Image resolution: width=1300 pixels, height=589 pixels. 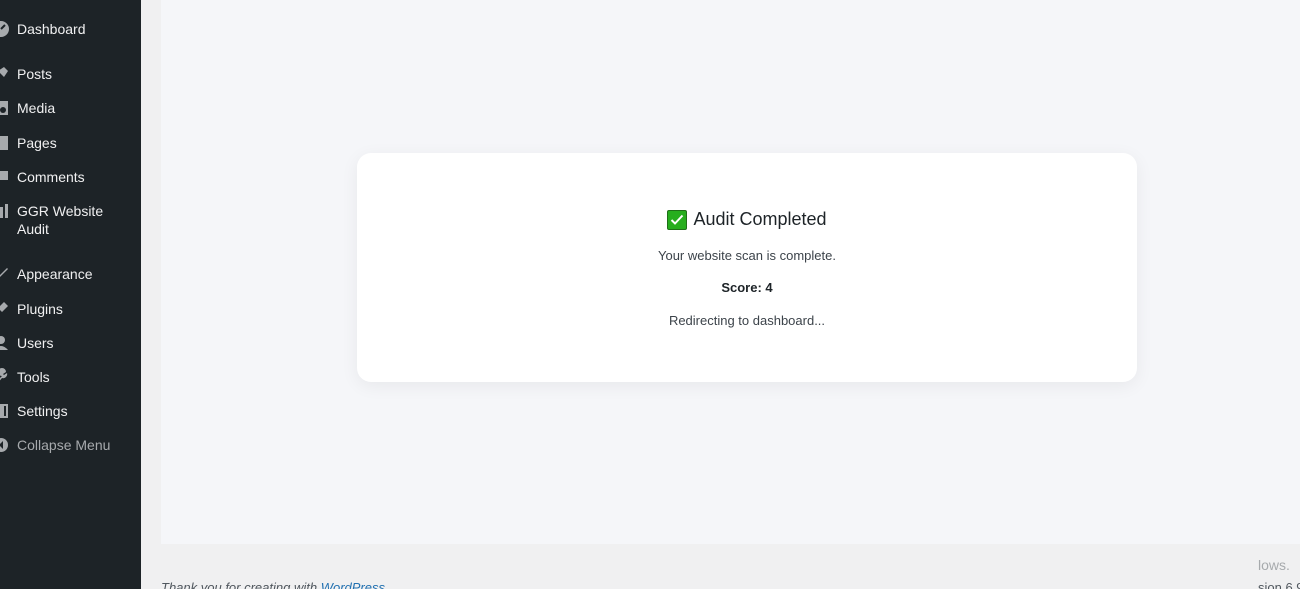 I want to click on plugin-icon, so click(x=5, y=309).